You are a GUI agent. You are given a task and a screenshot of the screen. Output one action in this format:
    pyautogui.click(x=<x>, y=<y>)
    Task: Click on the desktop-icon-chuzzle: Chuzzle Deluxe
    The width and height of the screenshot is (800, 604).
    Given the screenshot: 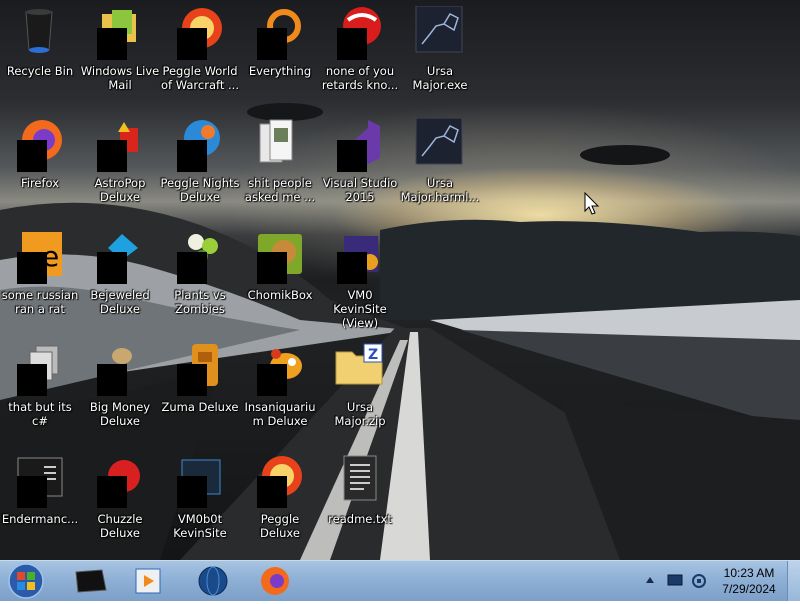 What is the action you would take?
    pyautogui.click(x=120, y=504)
    